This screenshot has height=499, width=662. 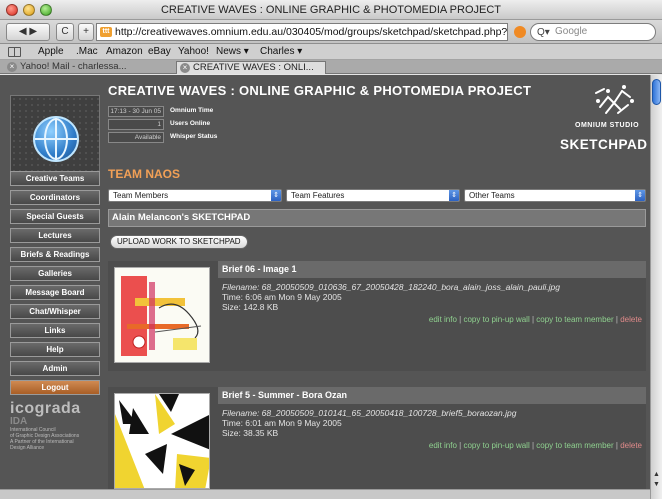 What do you see at coordinates (55, 330) in the screenshot?
I see `sidebar-item-links: Links` at bounding box center [55, 330].